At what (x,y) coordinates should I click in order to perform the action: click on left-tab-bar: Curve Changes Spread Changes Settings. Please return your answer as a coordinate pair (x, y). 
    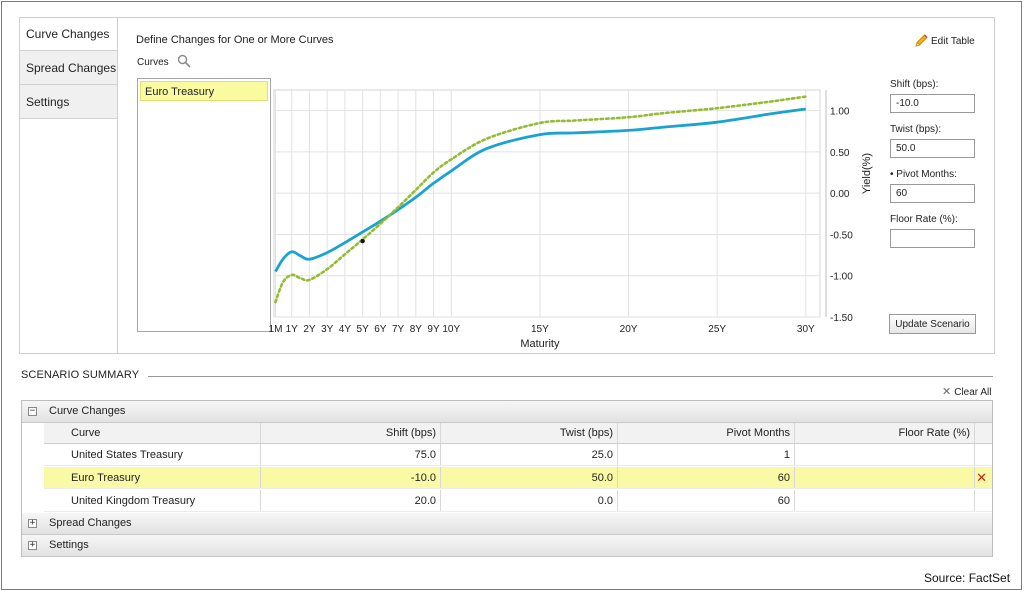
    Looking at the image, I should click on (69, 186).